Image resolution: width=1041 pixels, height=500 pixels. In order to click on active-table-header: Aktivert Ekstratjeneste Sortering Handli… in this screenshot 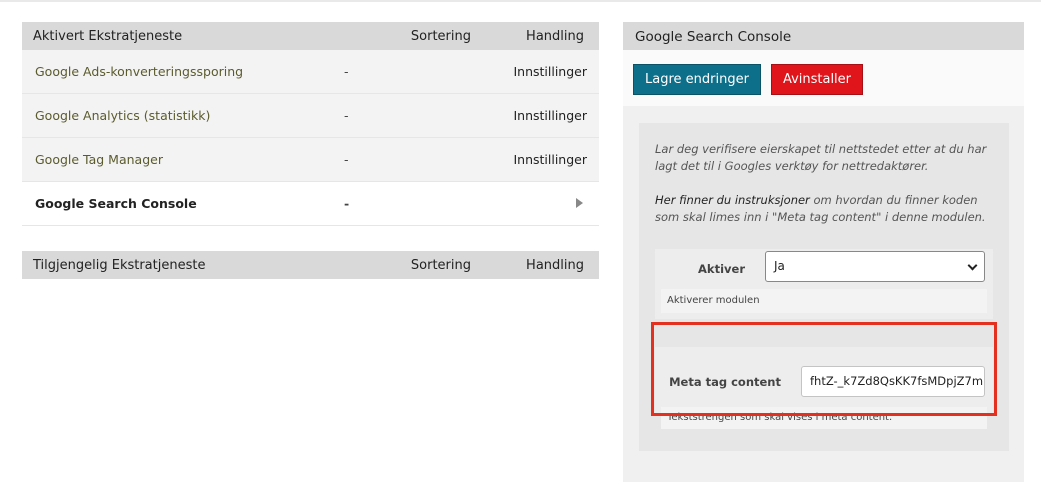, I will do `click(310, 36)`.